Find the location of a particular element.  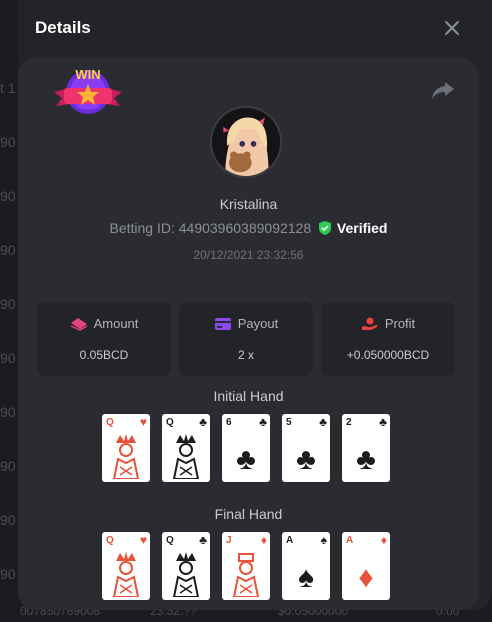

stat-value: 2 x is located at coordinates (245, 355).